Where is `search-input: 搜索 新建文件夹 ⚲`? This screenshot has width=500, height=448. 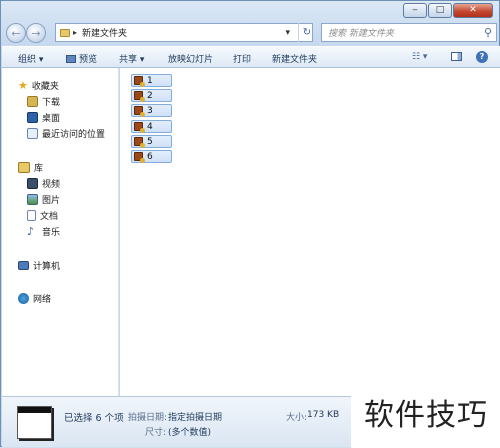
search-input: 搜索 新建文件夹 ⚲ is located at coordinates (409, 32).